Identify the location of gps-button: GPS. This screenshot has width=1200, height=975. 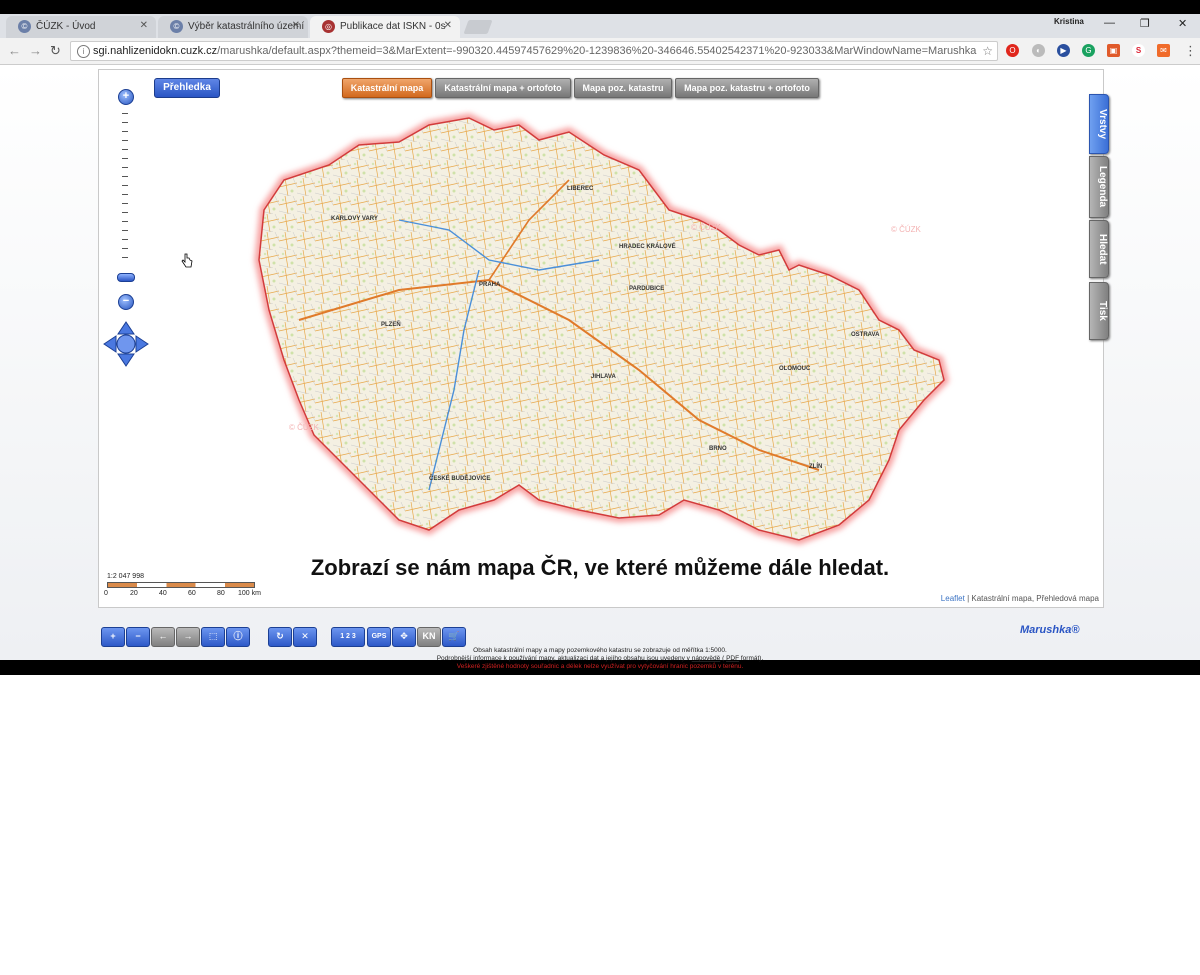
(379, 637).